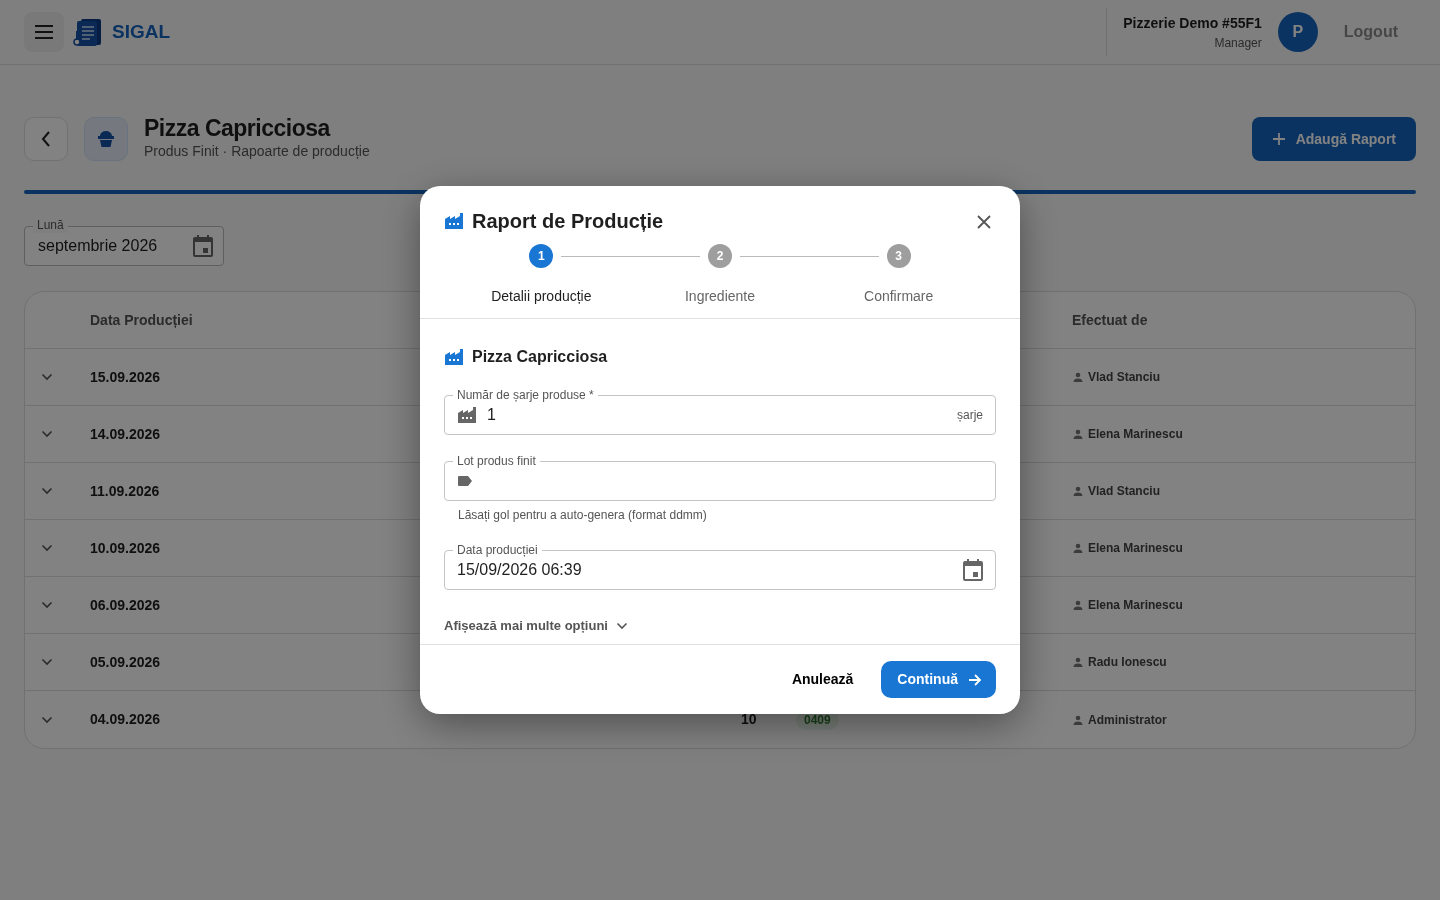 This screenshot has height=900, width=1440. I want to click on input-field: Număr de șarje produse * 1 șarje, so click(720, 410).